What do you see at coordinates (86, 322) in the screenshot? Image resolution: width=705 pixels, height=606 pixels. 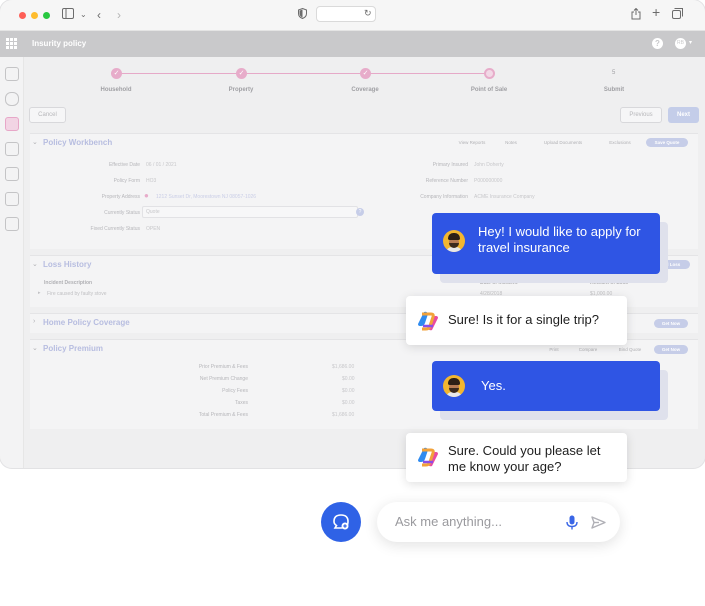 I see `panel-title: Home Policy Coverage` at bounding box center [86, 322].